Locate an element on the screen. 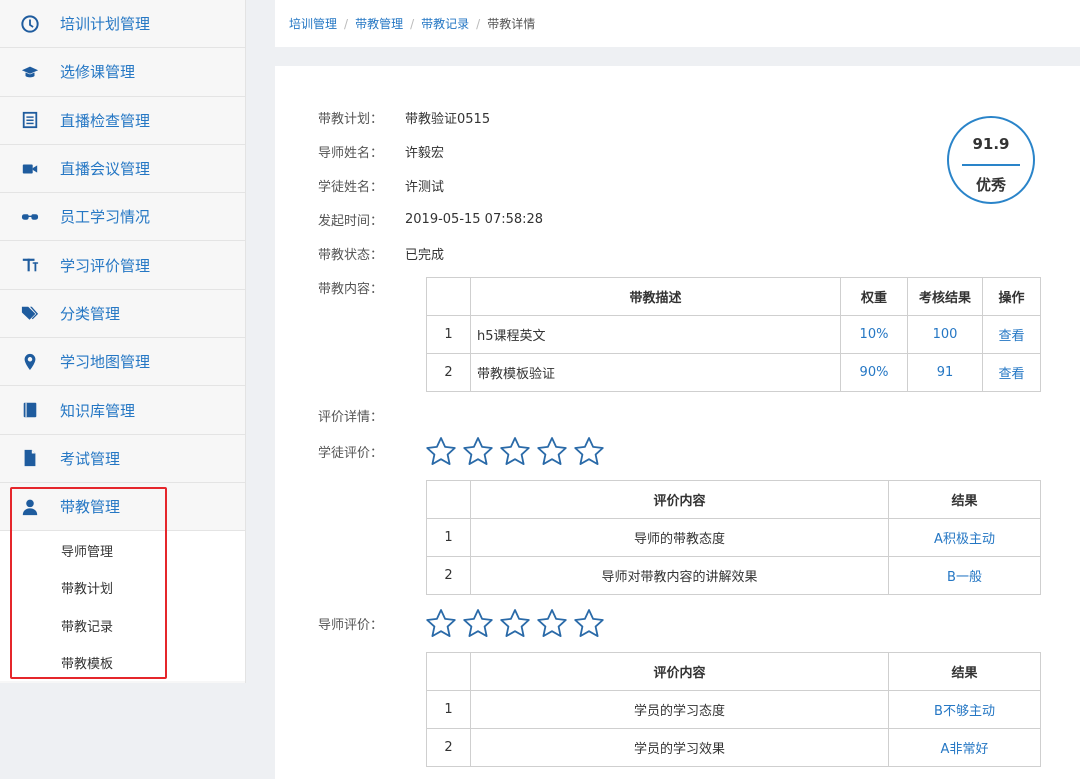 The height and width of the screenshot is (779, 1080). breadcrumb: 培训管理 / 带教管理 / 带教记录 / 带教详情 is located at coordinates (677, 23).